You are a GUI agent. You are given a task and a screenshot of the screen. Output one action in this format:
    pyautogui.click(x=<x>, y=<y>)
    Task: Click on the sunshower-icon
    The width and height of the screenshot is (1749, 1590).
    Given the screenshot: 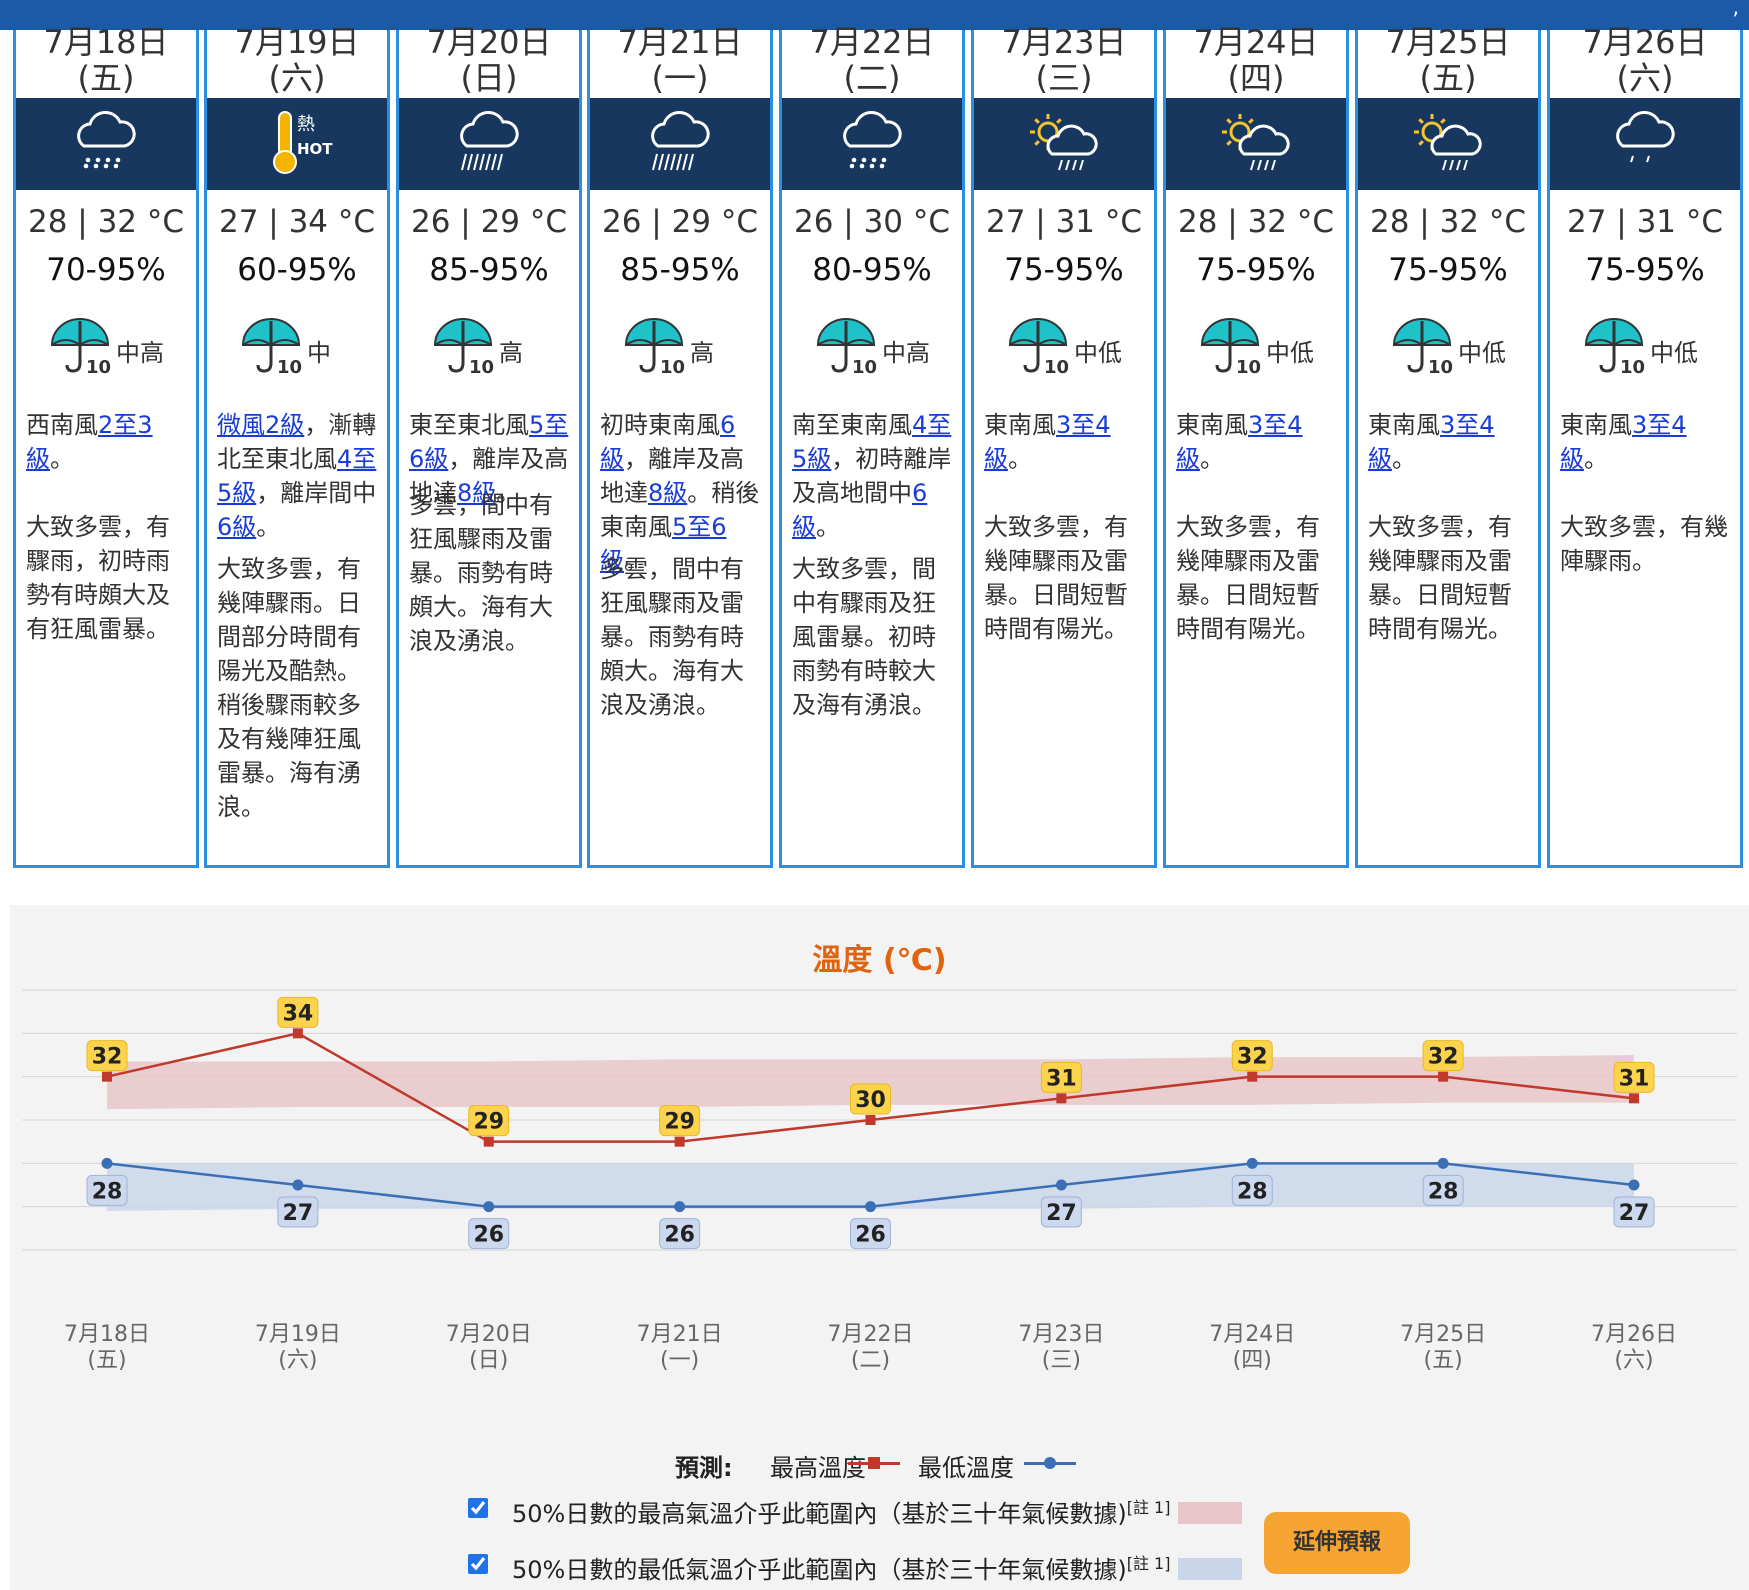 What is the action you would take?
    pyautogui.click(x=1064, y=142)
    